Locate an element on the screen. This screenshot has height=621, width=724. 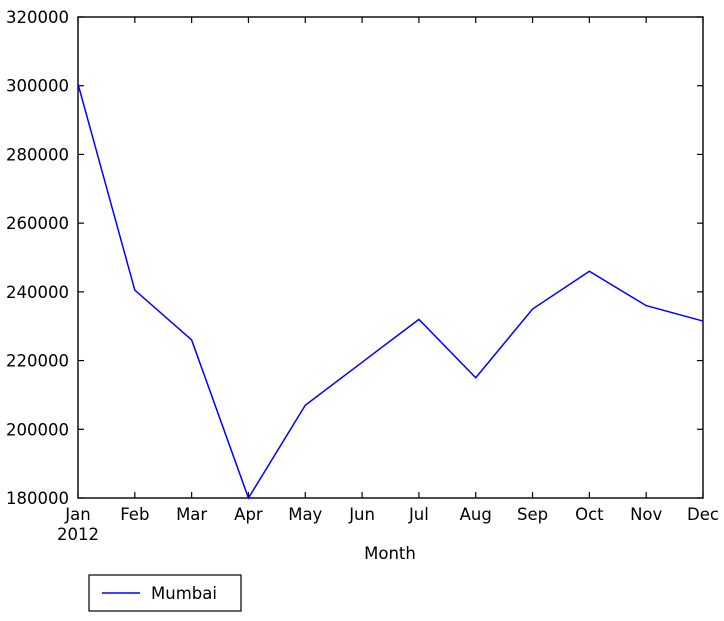
y-tick-label: 240000 is located at coordinates (37, 292).